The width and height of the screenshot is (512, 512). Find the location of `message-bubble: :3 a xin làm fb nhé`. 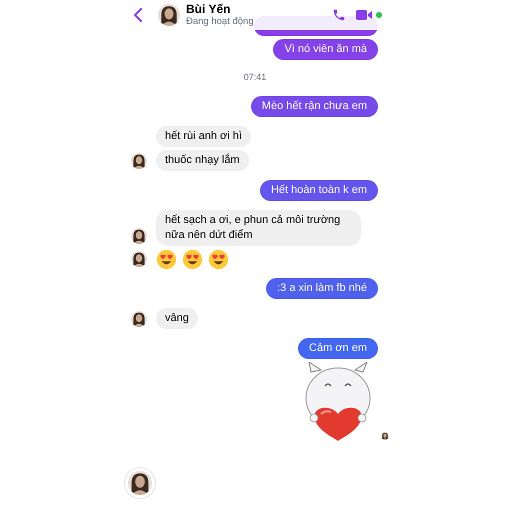

message-bubble: :3 a xin làm fb nhé is located at coordinates (322, 288).